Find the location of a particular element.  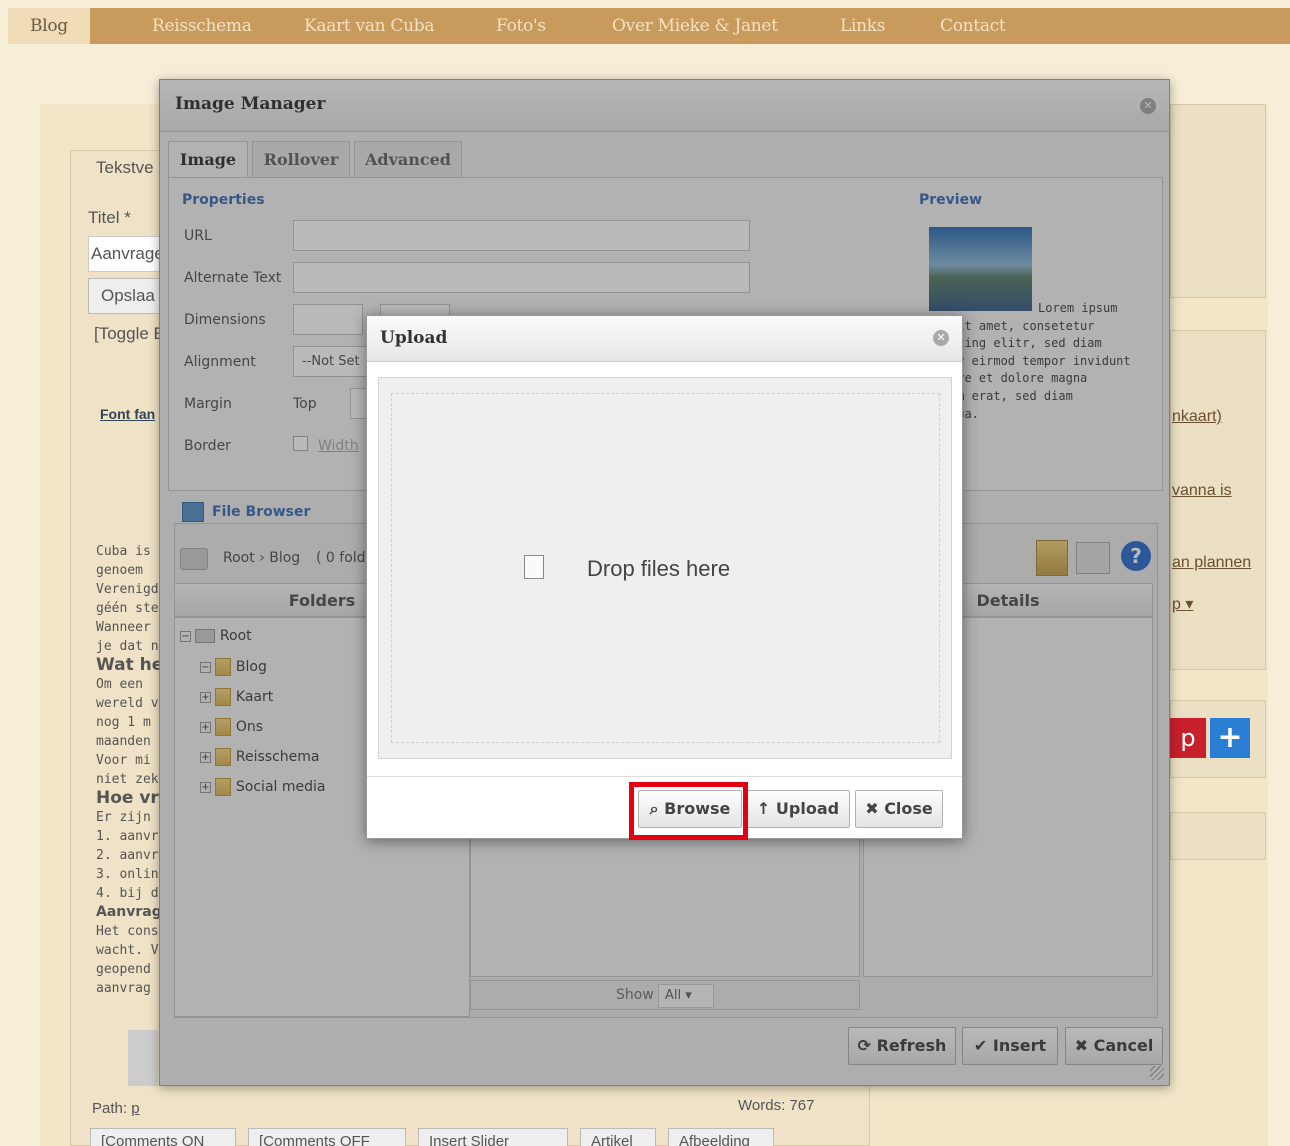

path-label: Path: p is located at coordinates (116, 1108).